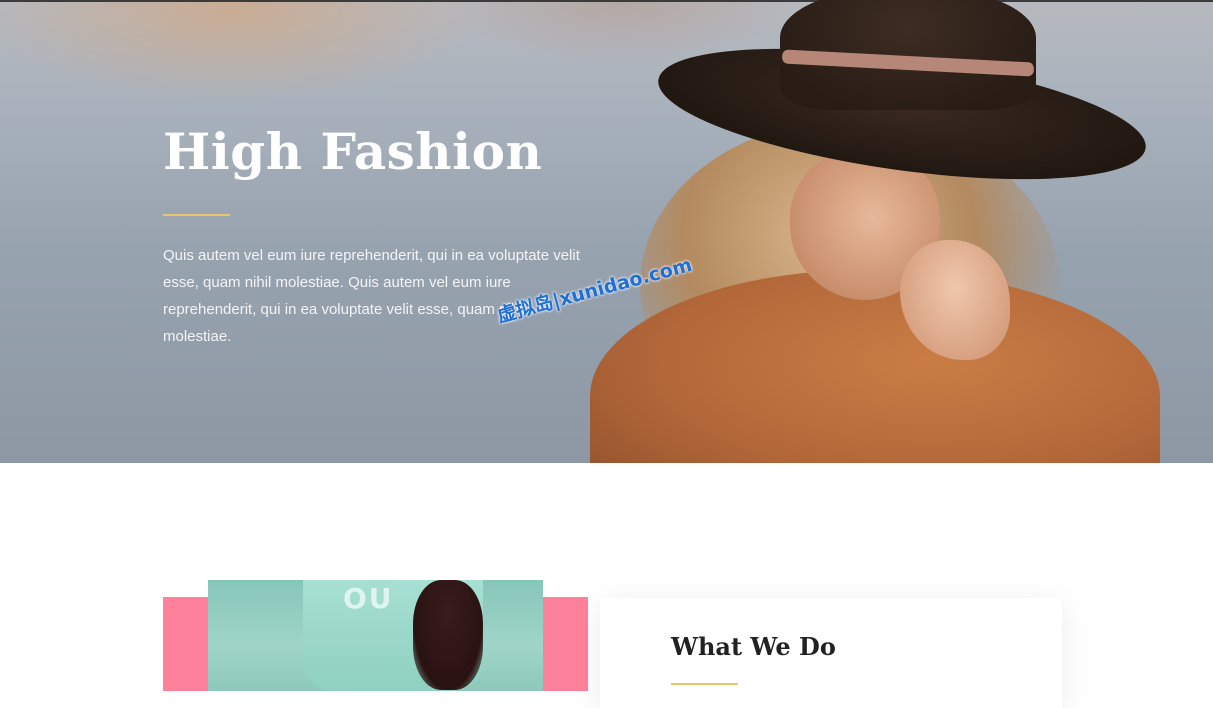 Image resolution: width=1213 pixels, height=708 pixels. I want to click on section-title: What We Do, so click(753, 646).